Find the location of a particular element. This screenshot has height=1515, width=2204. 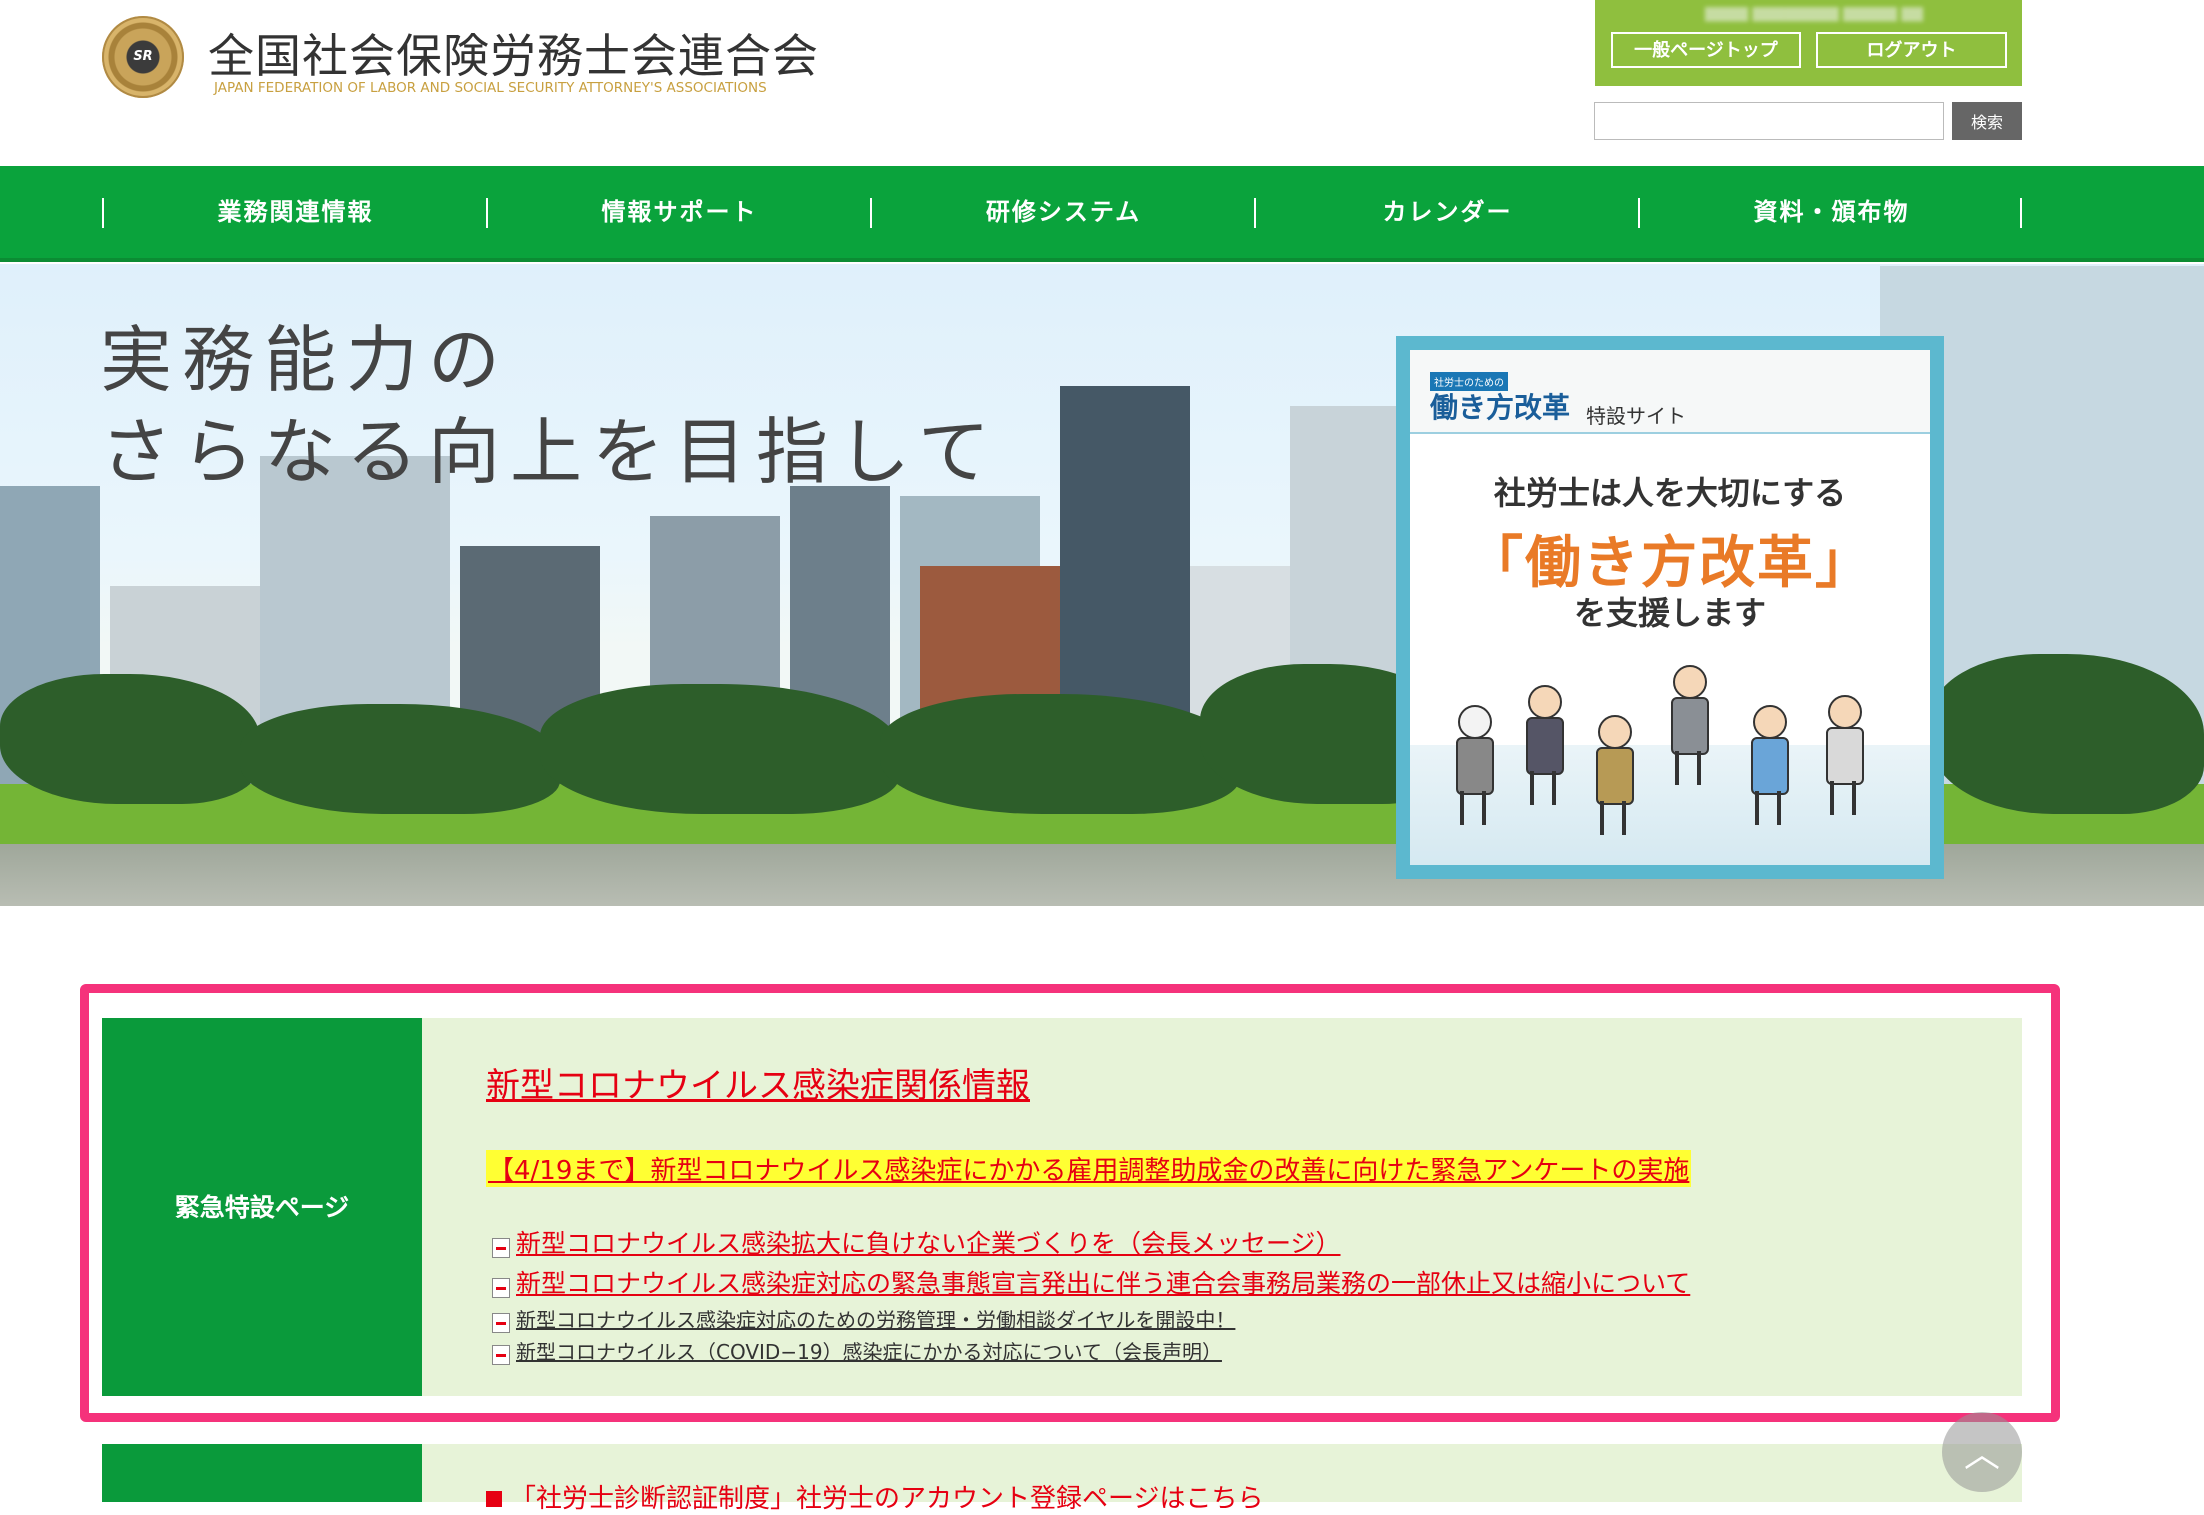

next-section-label-panel is located at coordinates (262, 1473).